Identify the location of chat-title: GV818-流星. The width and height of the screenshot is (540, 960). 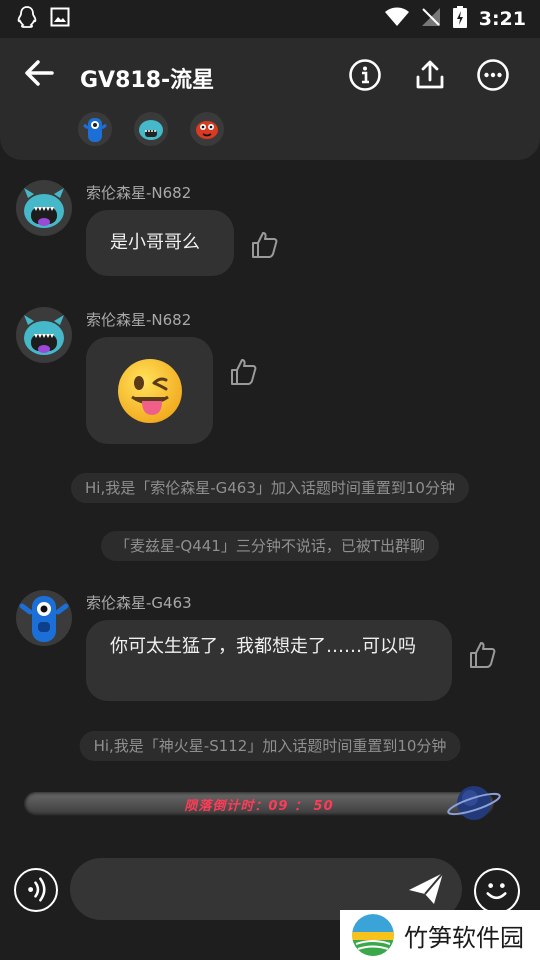
(147, 80).